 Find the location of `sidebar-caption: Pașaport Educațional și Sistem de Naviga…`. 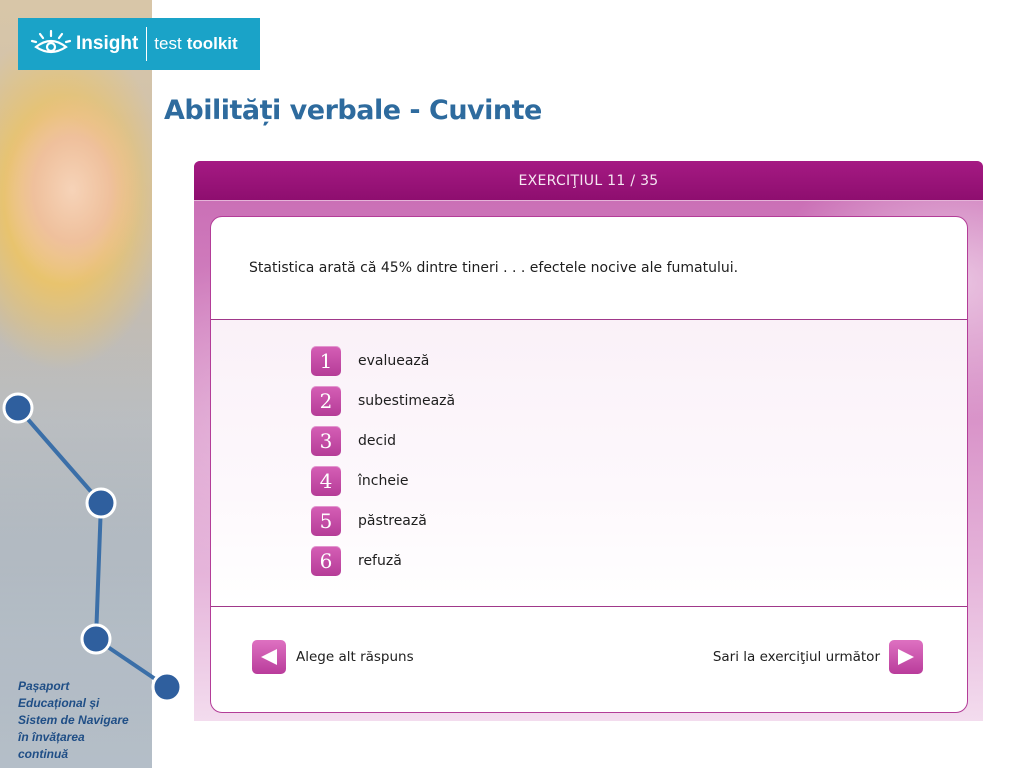

sidebar-caption: Pașaport Educațional și Sistem de Naviga… is located at coordinates (73, 720).